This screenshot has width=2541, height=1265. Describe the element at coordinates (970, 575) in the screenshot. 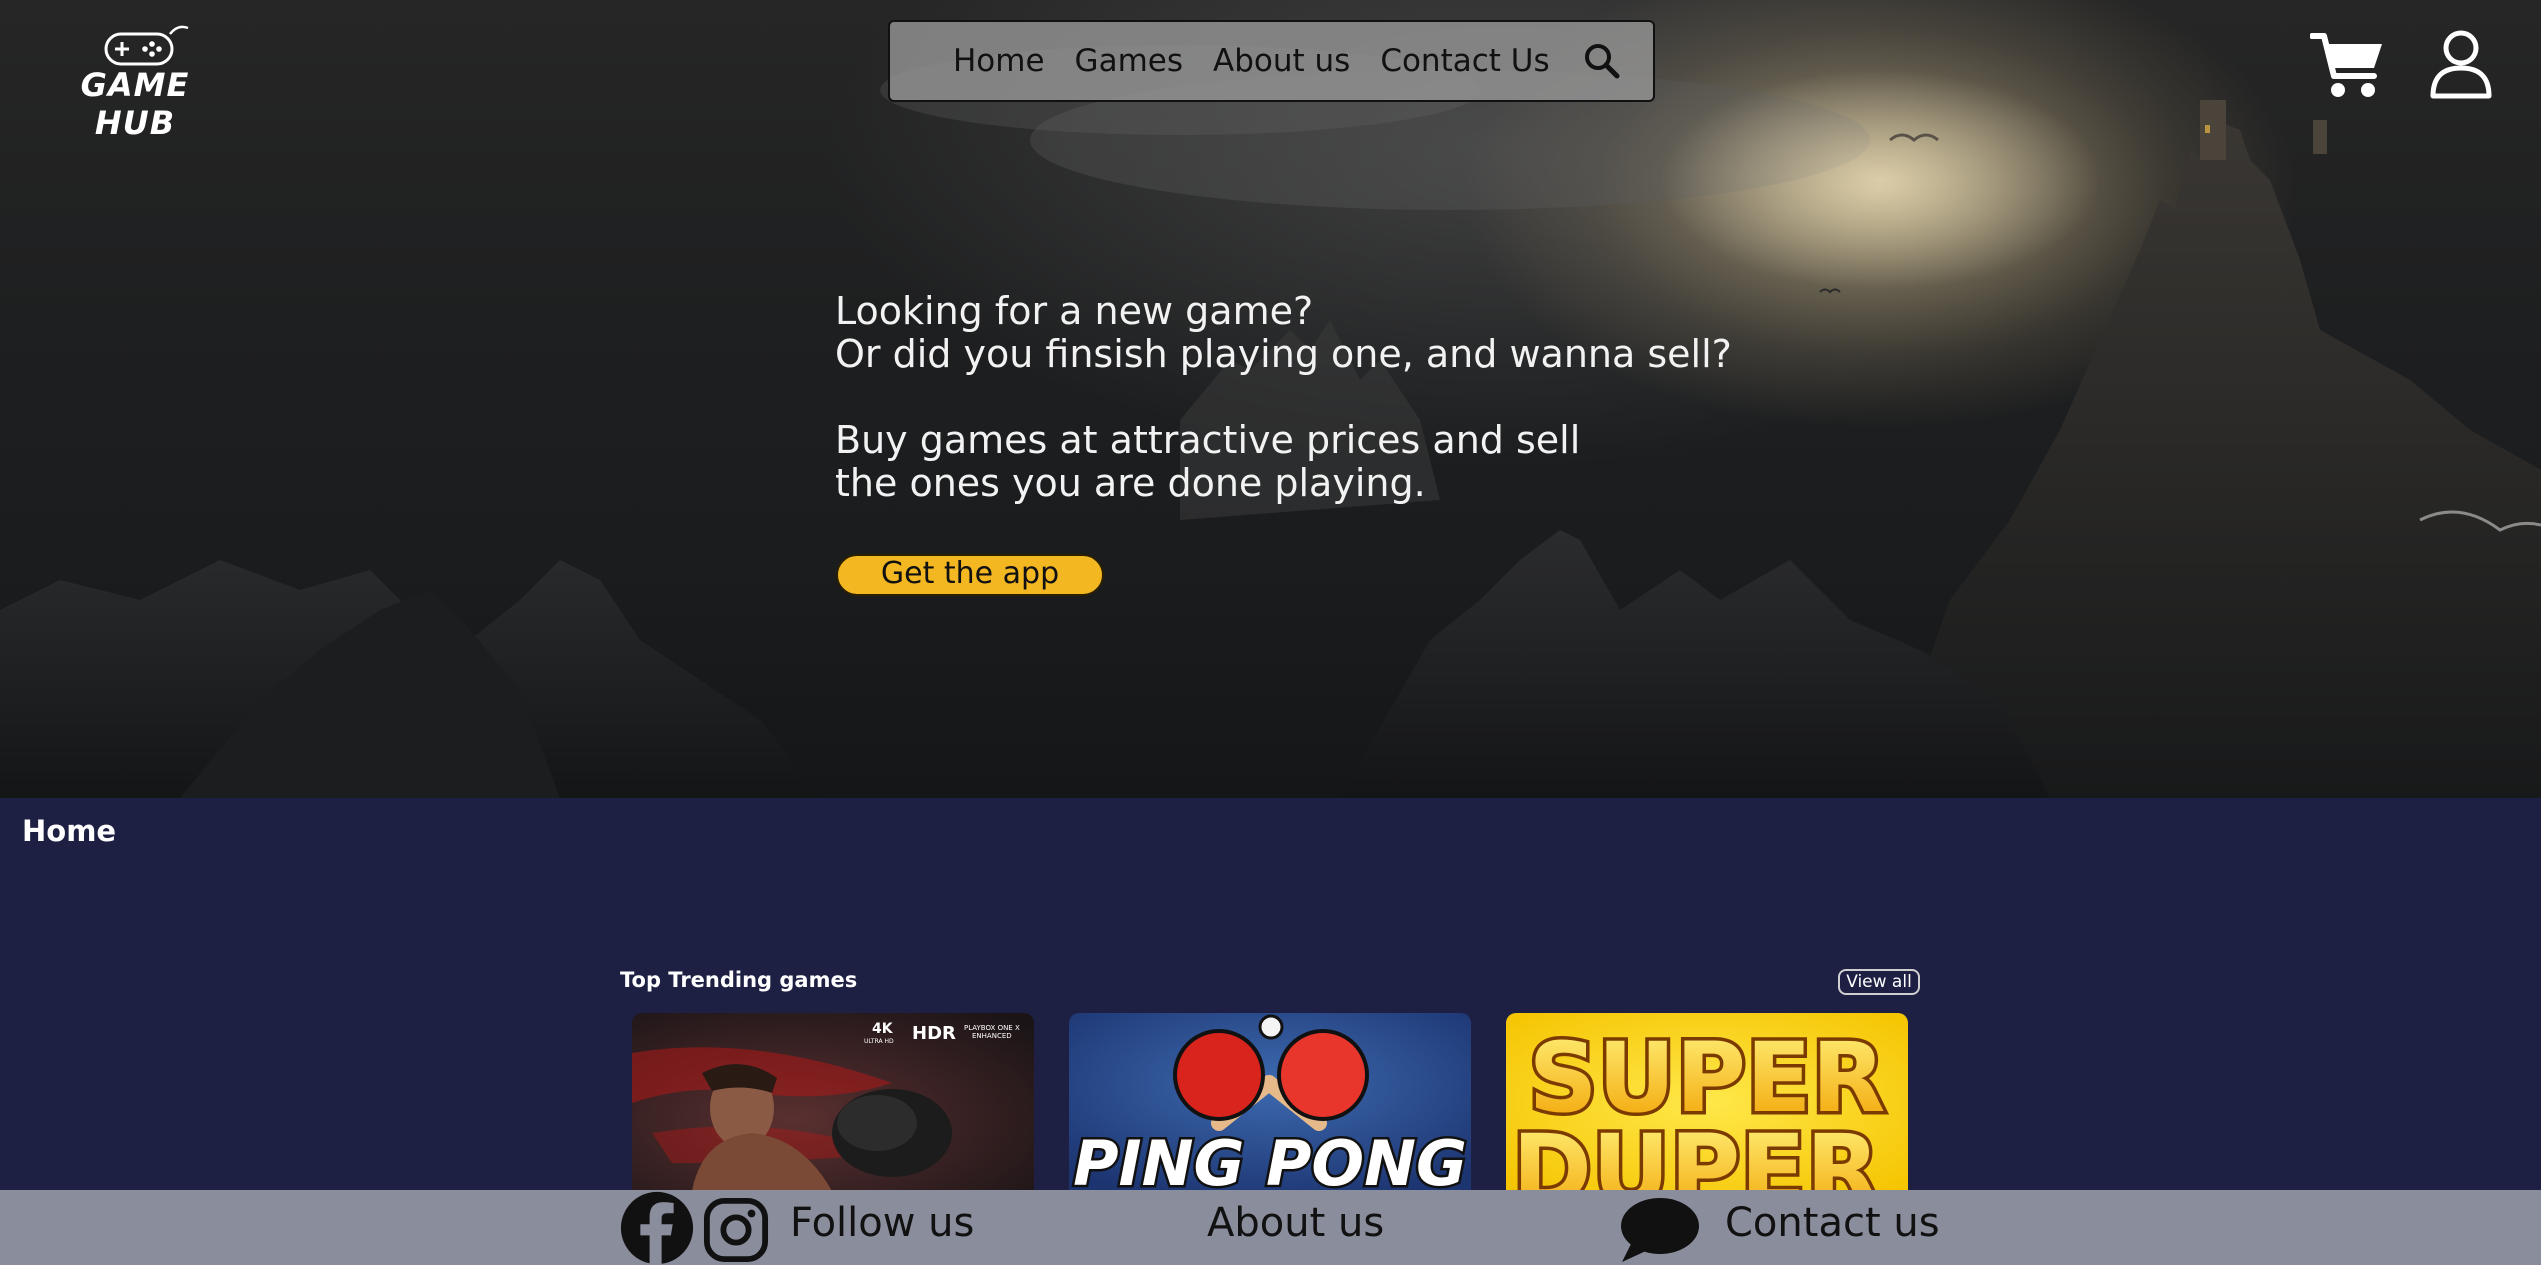

I see `get-the-app-button: Get the app` at that location.